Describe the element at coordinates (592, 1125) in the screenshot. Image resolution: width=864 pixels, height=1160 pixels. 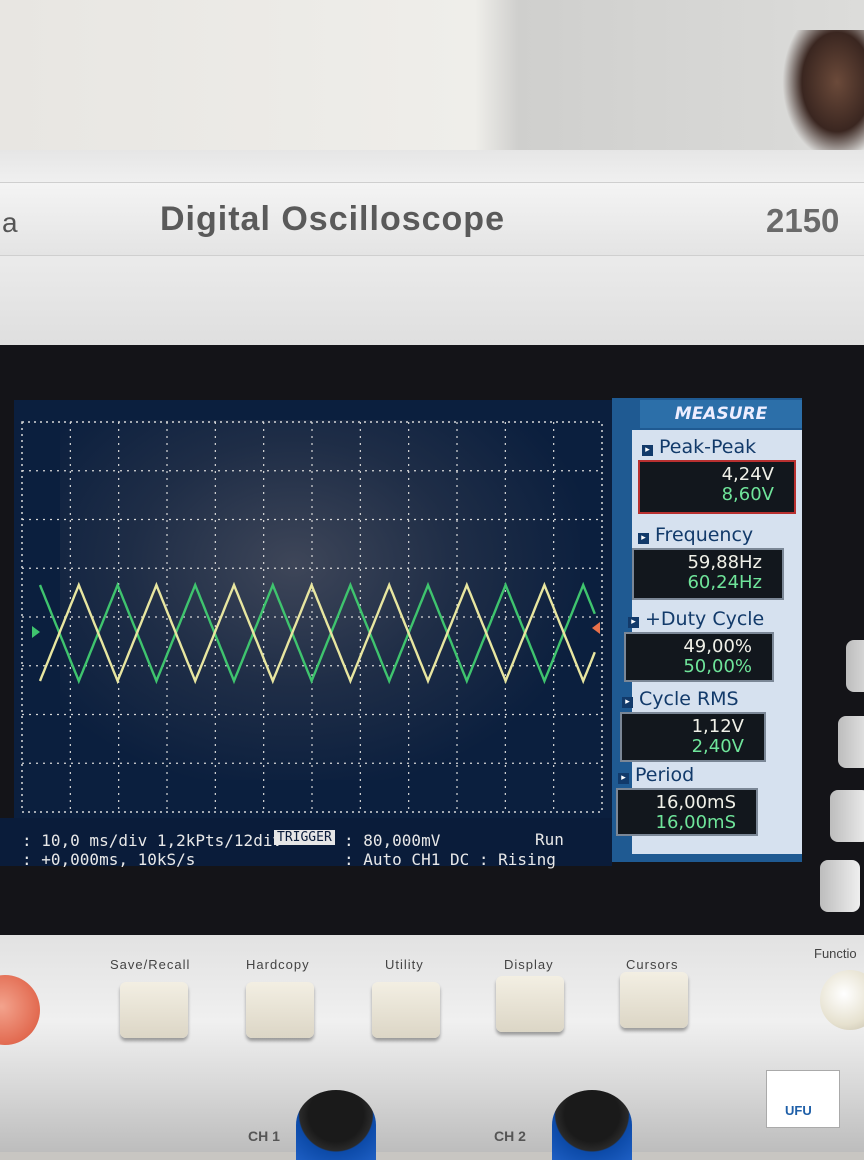
I see `ch2-bnc-connector` at that location.